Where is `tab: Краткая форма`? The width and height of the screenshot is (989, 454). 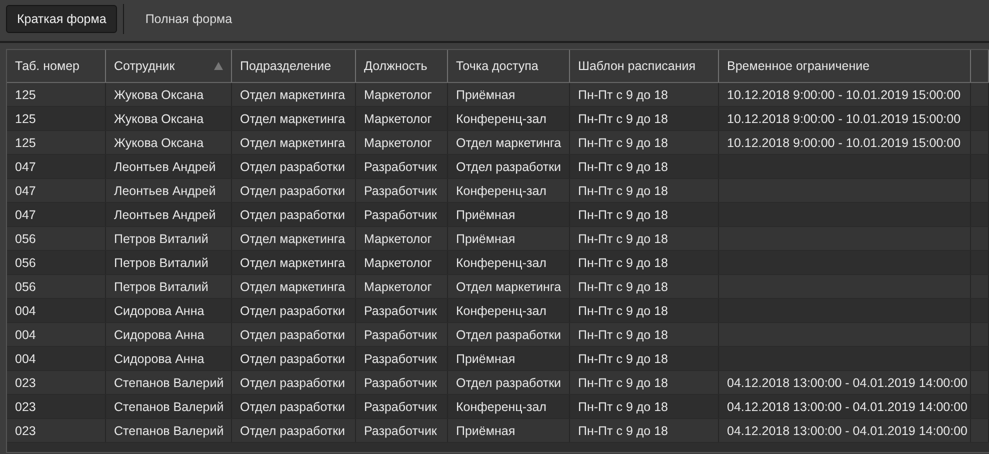
tab: Краткая форма is located at coordinates (62, 19).